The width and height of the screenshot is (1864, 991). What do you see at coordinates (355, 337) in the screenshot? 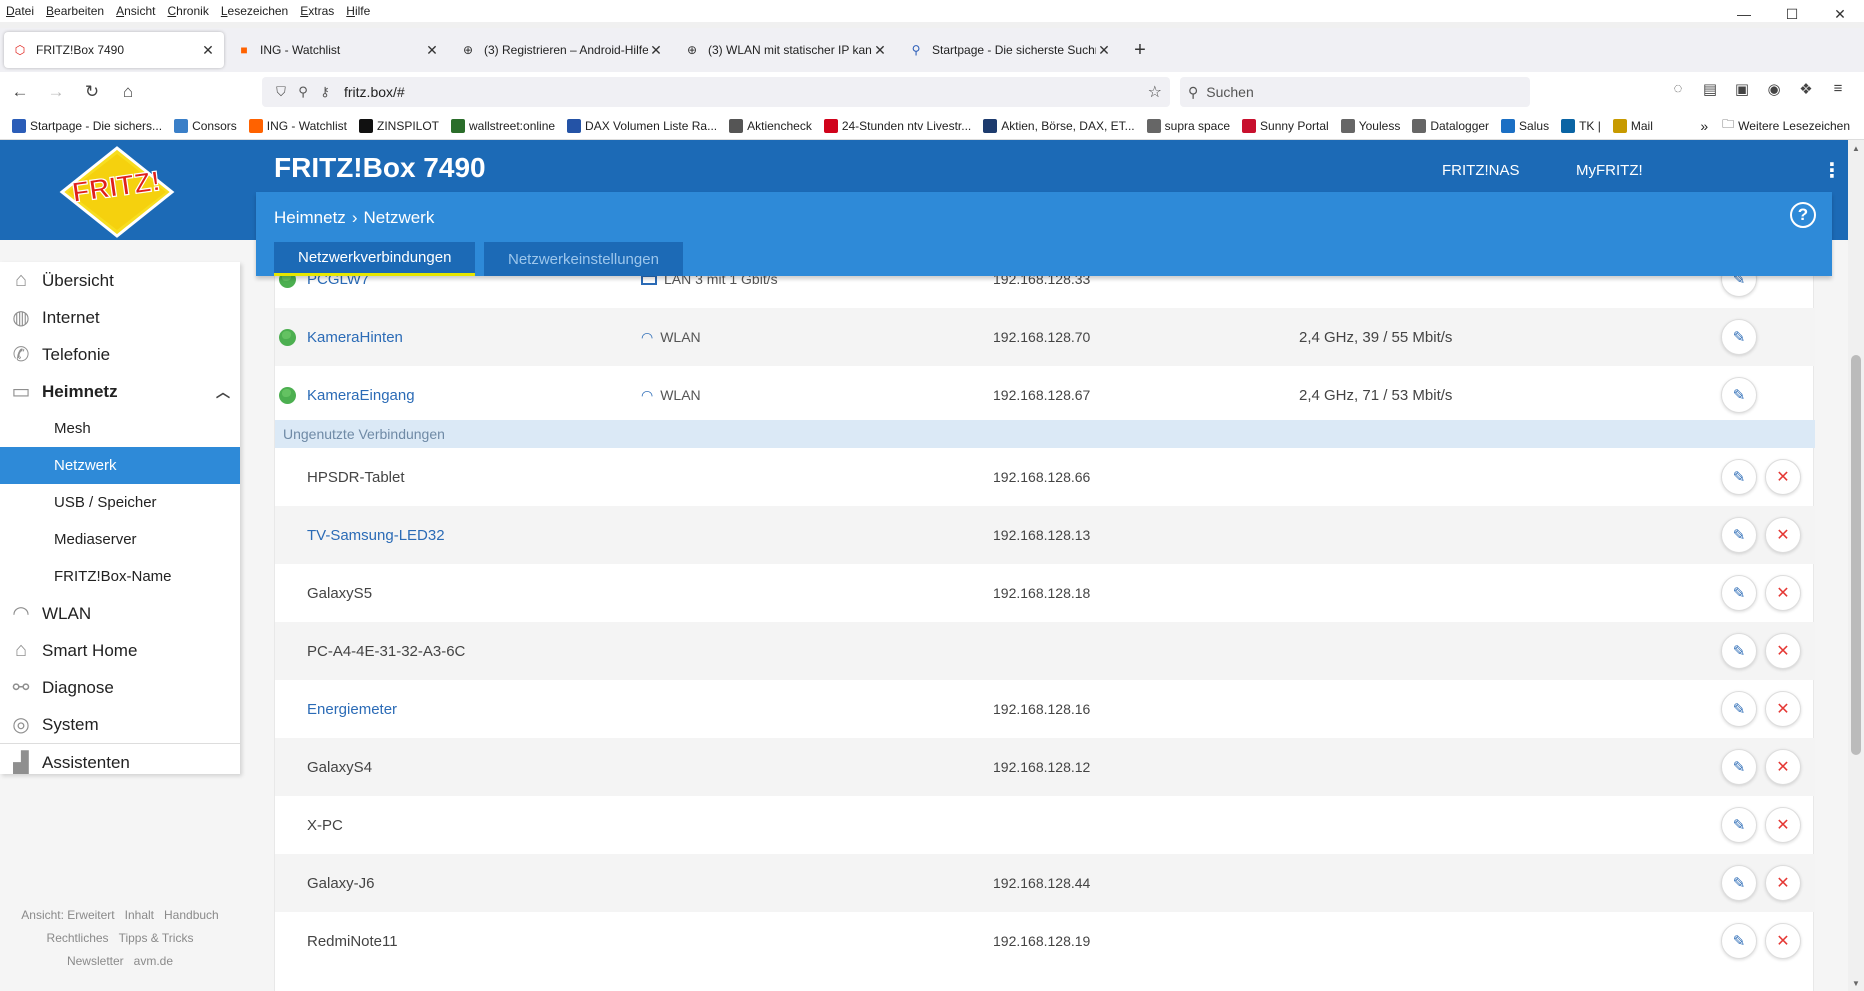
I see `device-name: KameraHinten` at bounding box center [355, 337].